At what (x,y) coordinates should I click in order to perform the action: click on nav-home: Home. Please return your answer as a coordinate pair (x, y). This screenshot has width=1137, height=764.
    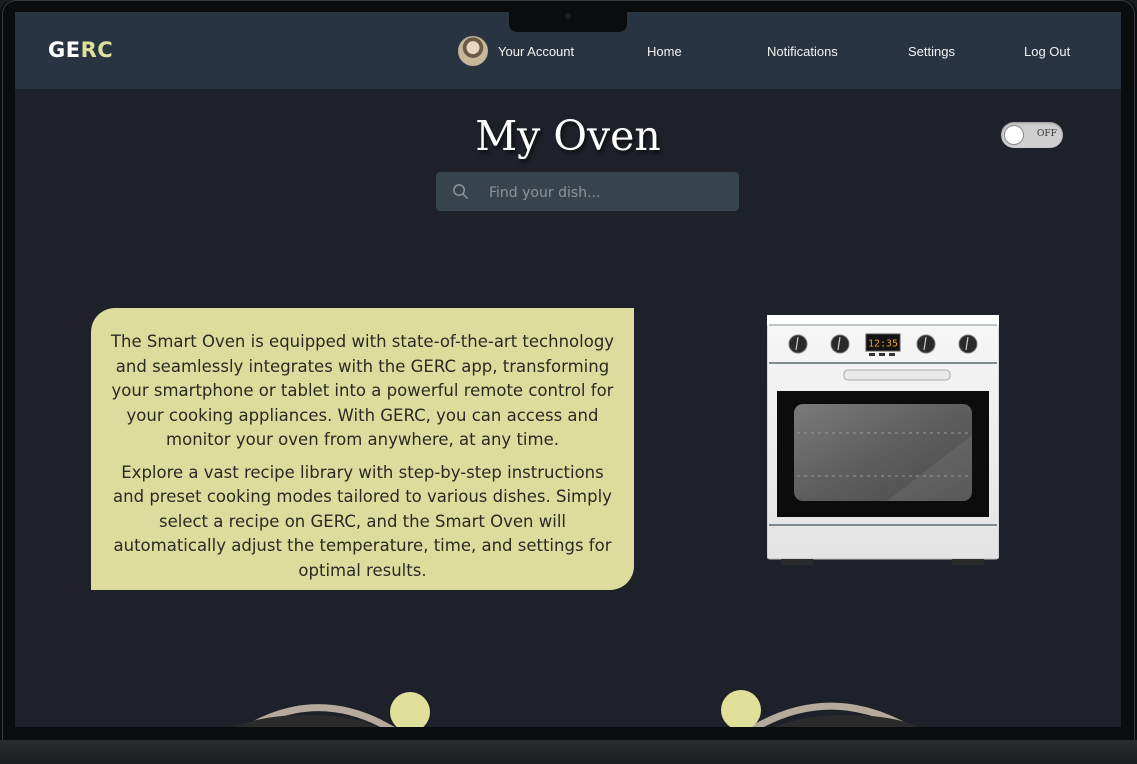
    Looking at the image, I should click on (664, 51).